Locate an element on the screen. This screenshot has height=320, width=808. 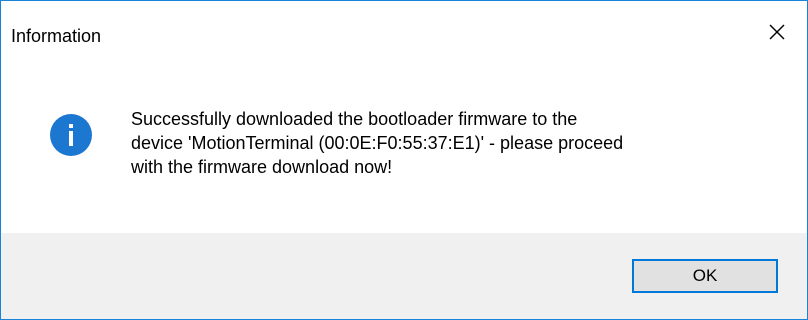
message-line: with the firmware download now! is located at coordinates (262, 167).